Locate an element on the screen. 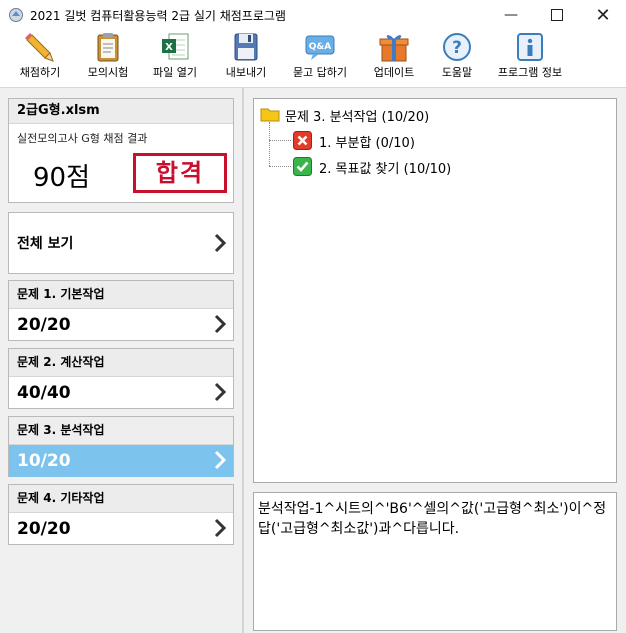  title-bar: 2021 길벗 컴퓨터활용능력 2급 실기 채점프로그램 — ✕ is located at coordinates (313, 15).